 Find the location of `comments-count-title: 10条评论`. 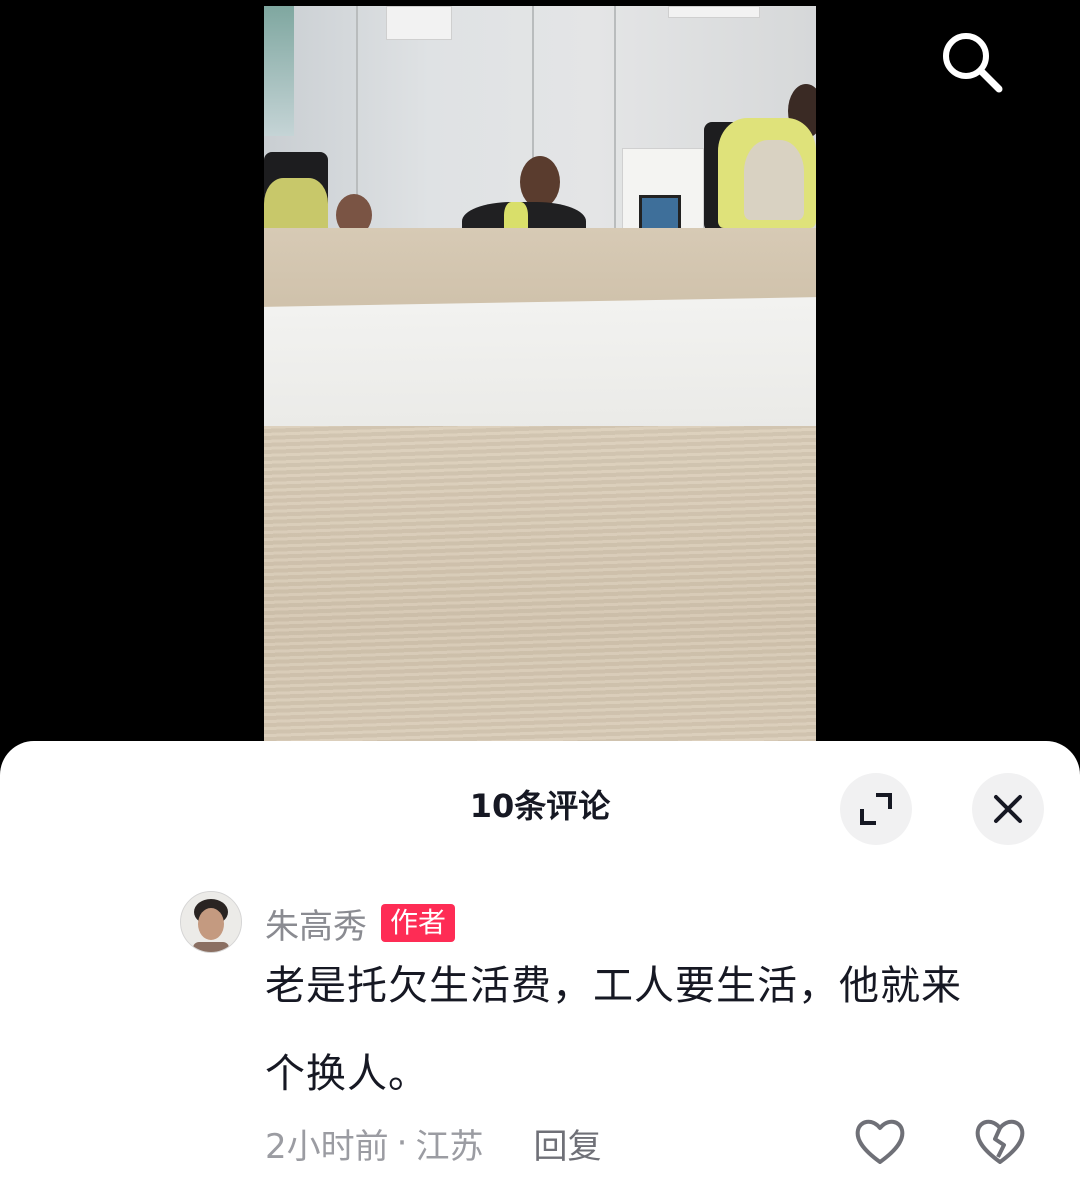

comments-count-title: 10条评论 is located at coordinates (540, 806).